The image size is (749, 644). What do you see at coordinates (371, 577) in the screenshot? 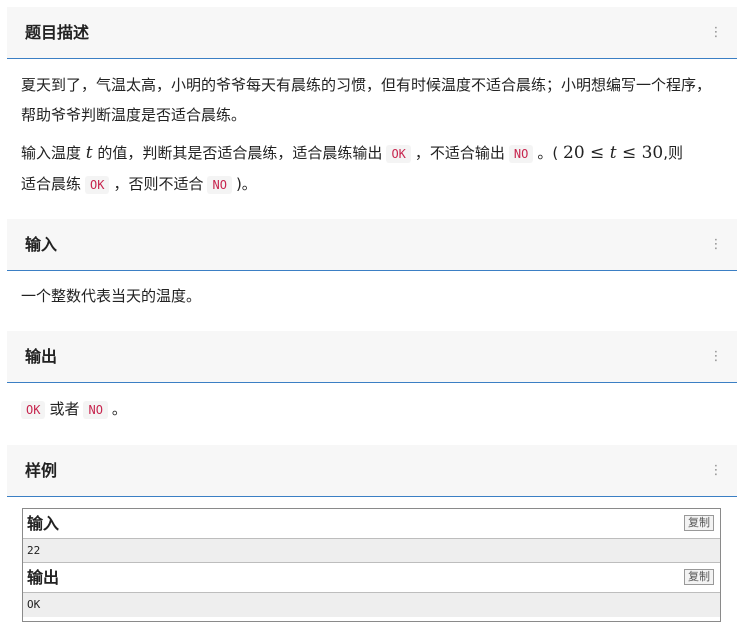
I see `sample-output-head: 输出 复制` at bounding box center [371, 577].